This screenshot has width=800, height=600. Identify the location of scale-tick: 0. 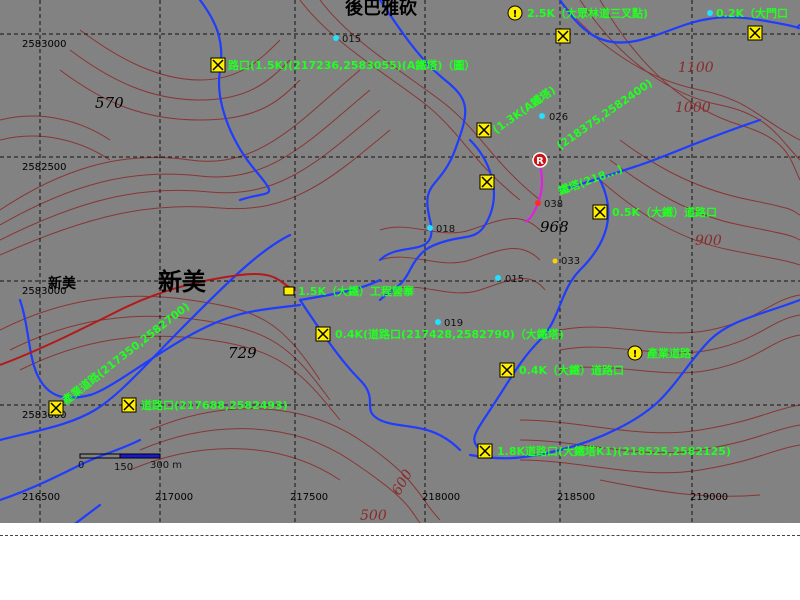
(81, 465).